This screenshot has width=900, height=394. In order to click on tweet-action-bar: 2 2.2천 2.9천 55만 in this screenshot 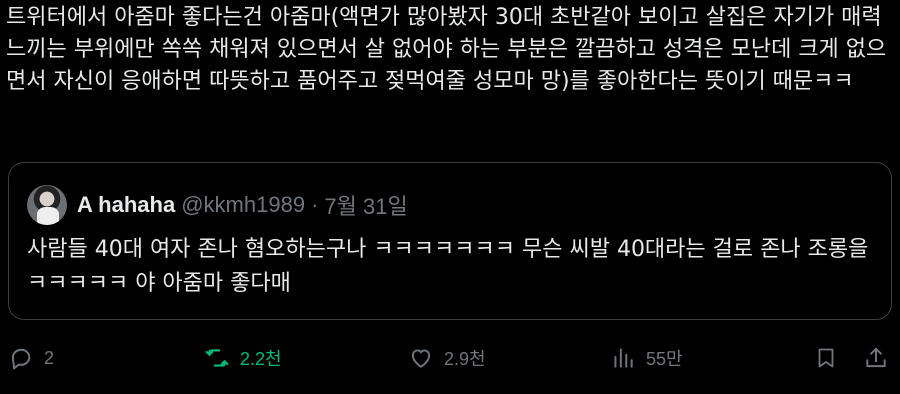, I will do `click(450, 358)`.